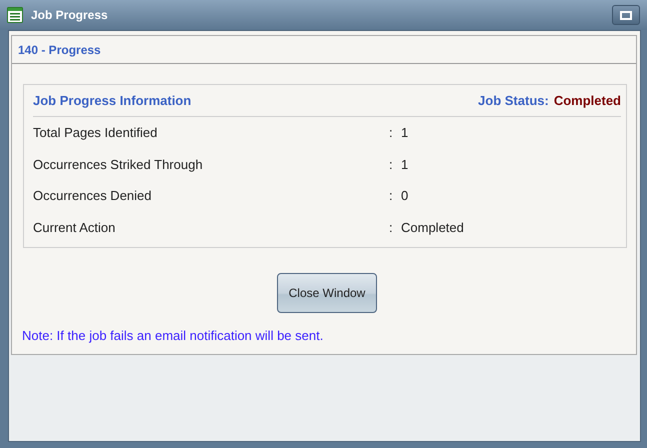 The image size is (647, 448). Describe the element at coordinates (513, 100) in the screenshot. I see `status-label: Job Status:` at that location.